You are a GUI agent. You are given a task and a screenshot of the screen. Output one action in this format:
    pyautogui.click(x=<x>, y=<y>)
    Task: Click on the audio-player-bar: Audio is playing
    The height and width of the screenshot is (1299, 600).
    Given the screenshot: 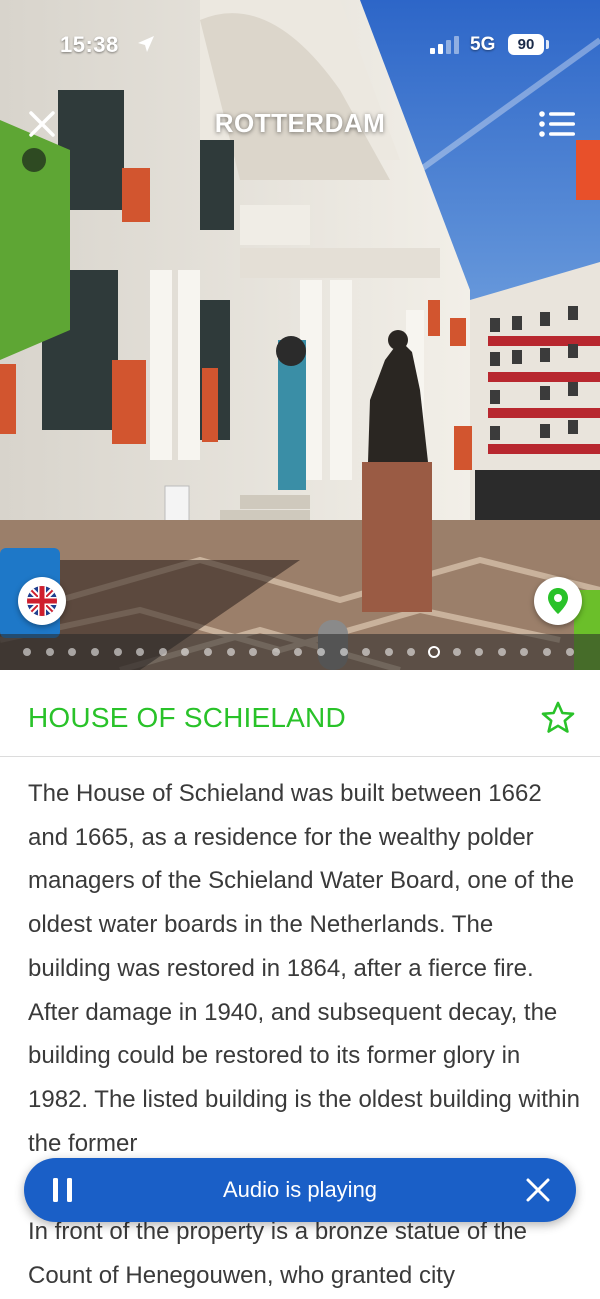 What is the action you would take?
    pyautogui.click(x=300, y=1190)
    